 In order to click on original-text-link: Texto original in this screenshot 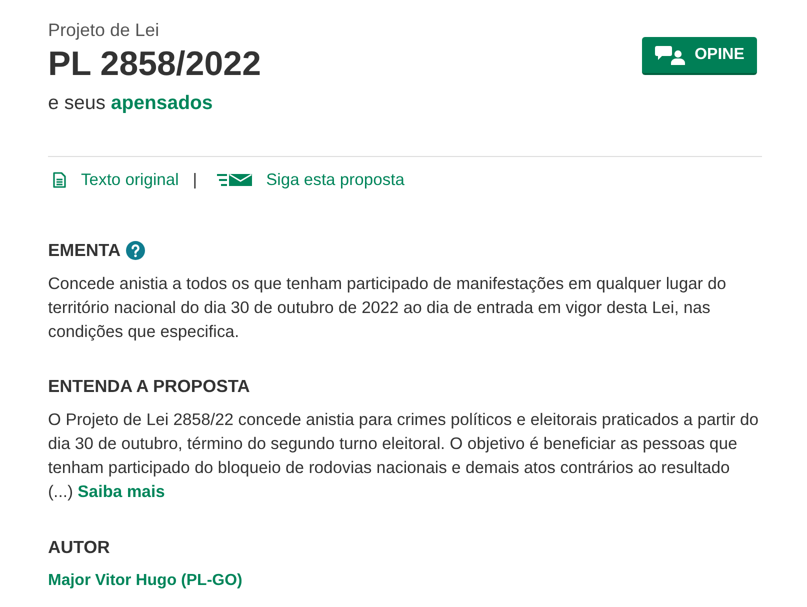, I will do `click(113, 180)`.